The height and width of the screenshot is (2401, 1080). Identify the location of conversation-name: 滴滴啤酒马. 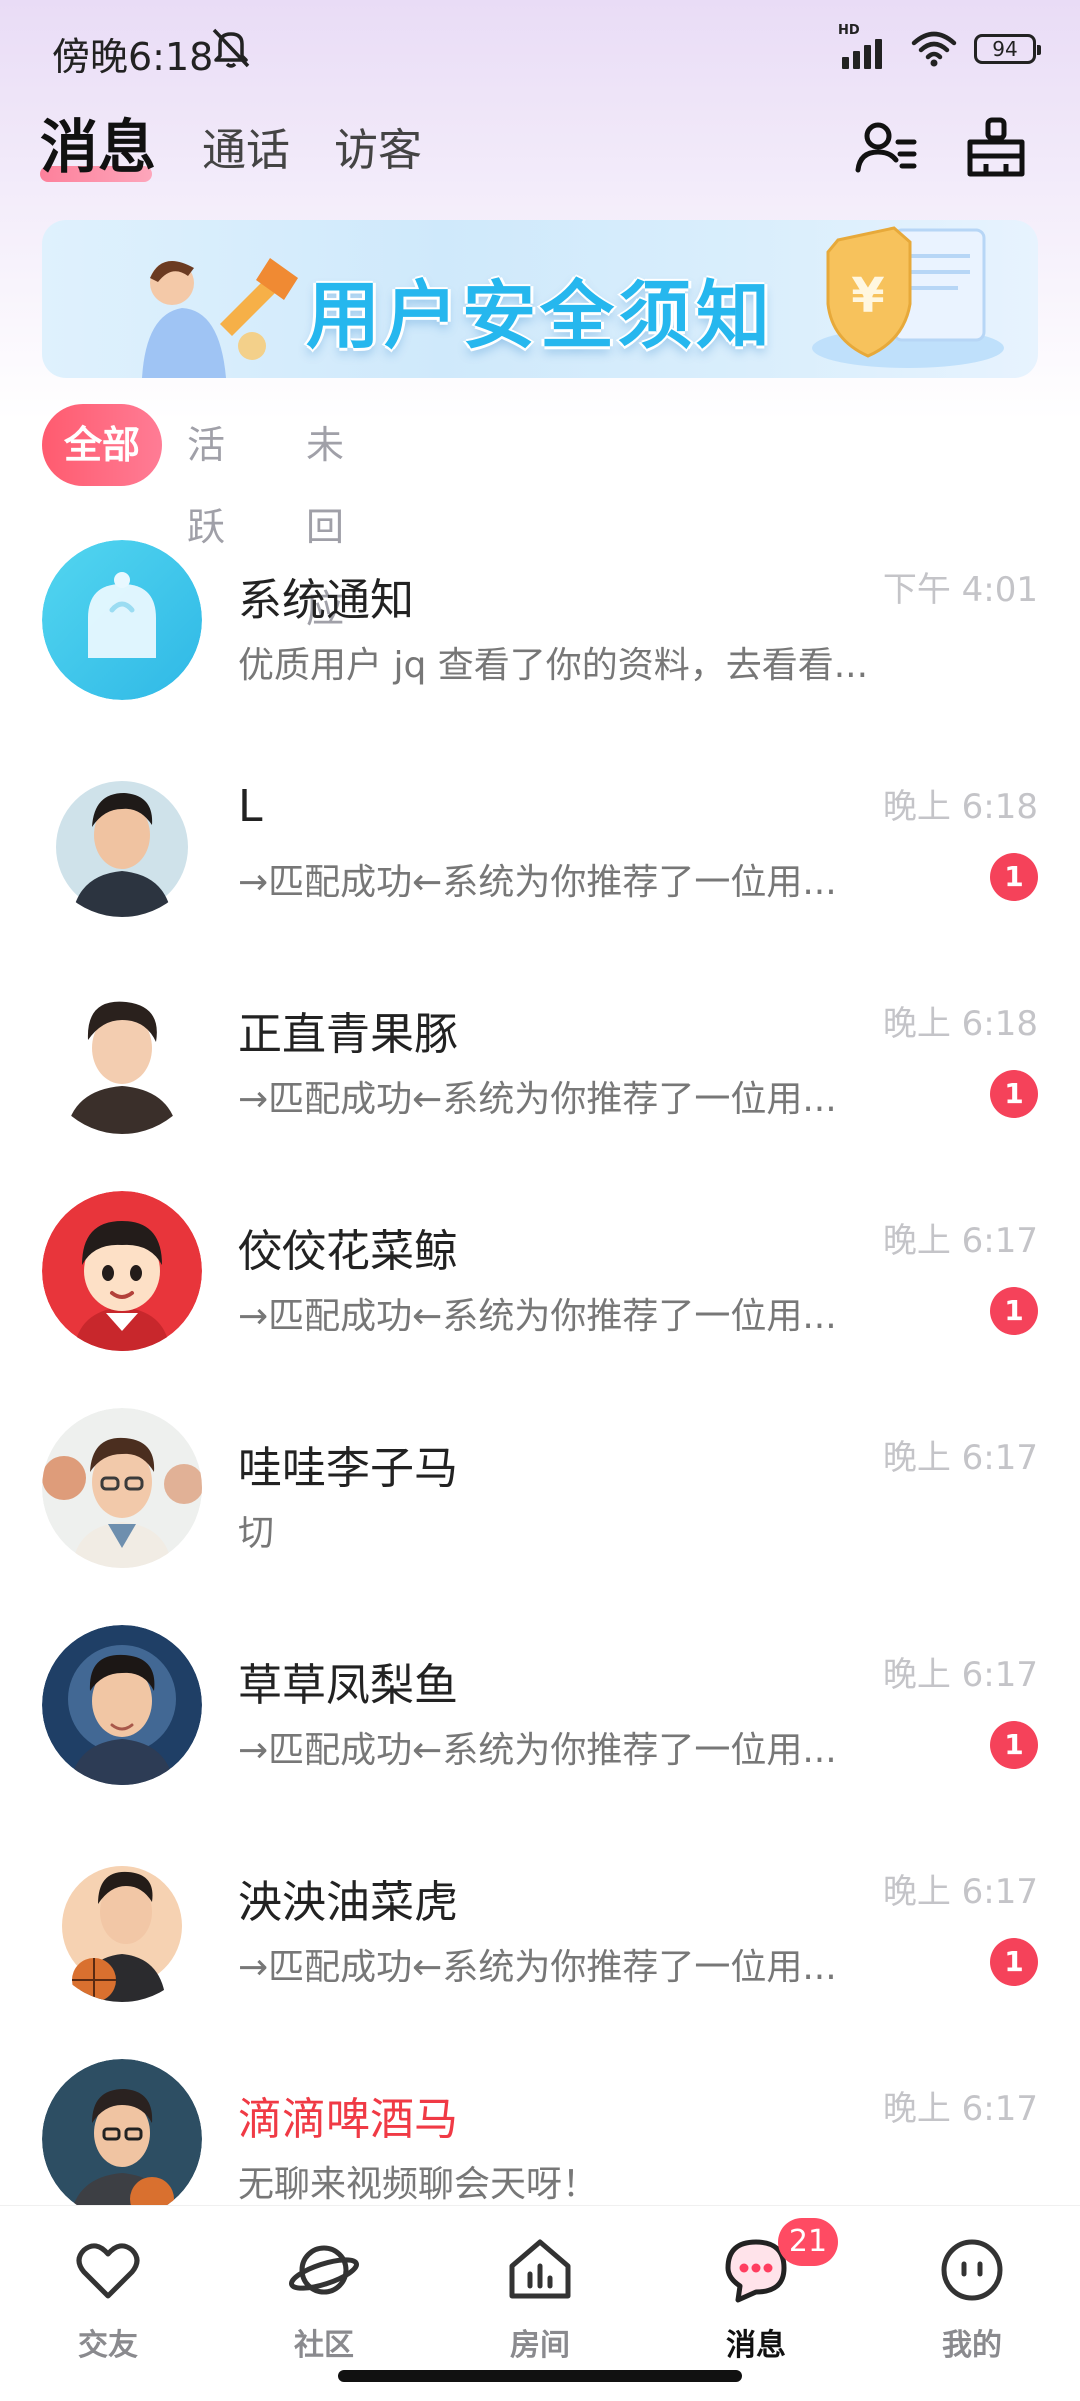
(348, 2119).